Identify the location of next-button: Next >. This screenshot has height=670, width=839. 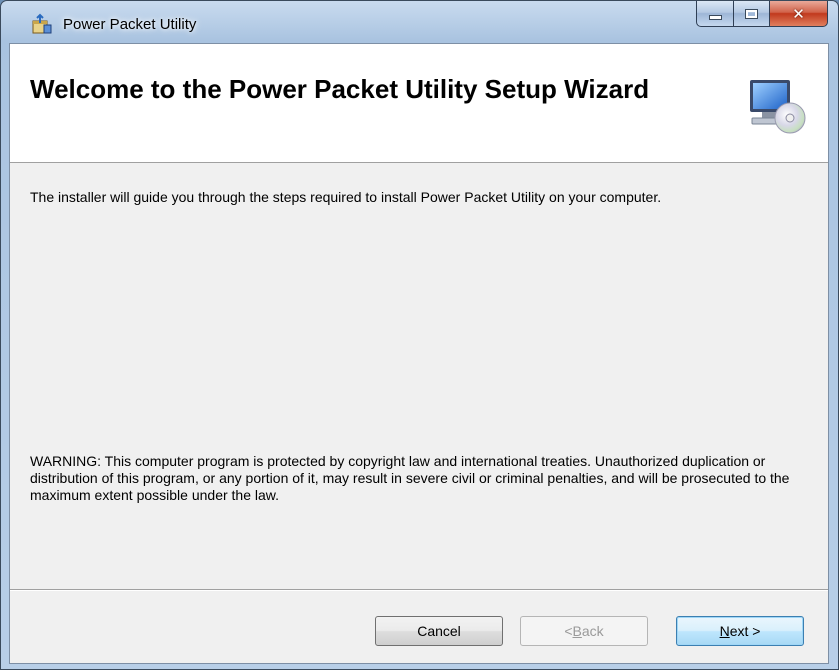
(740, 631).